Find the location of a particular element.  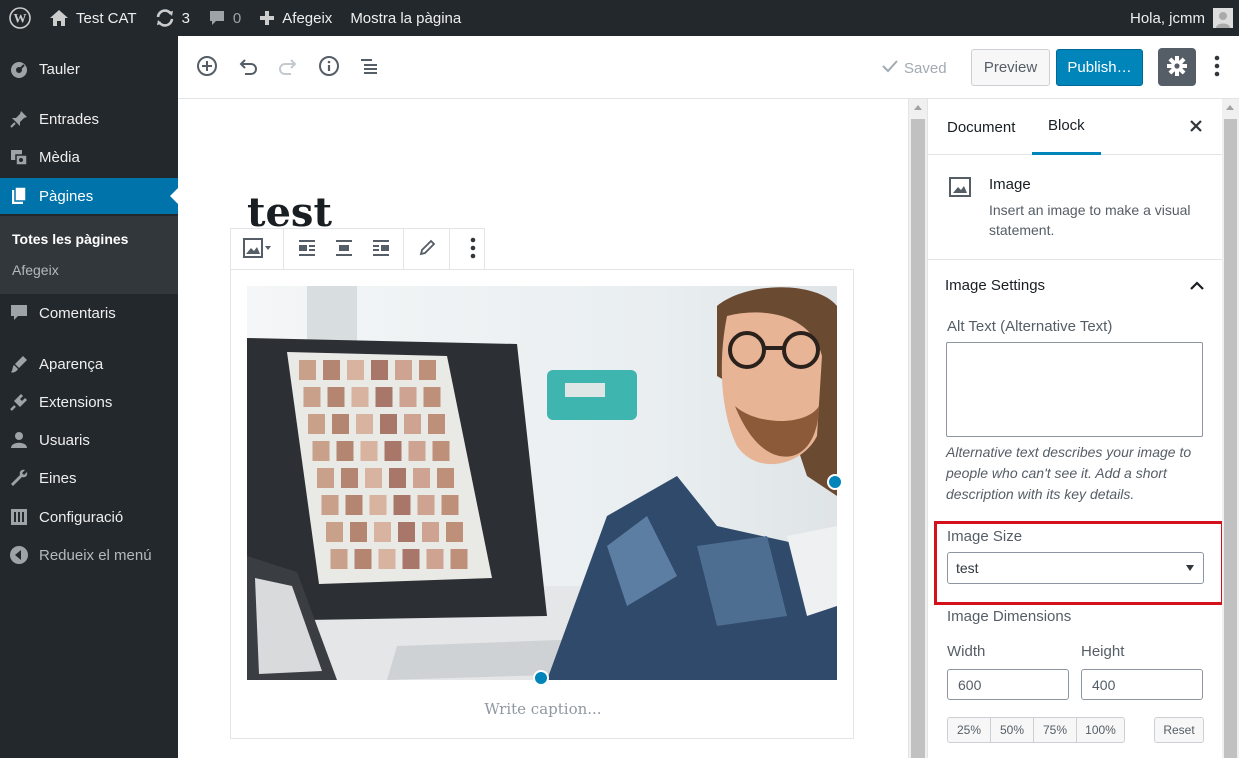

image-size-value: test is located at coordinates (967, 568).